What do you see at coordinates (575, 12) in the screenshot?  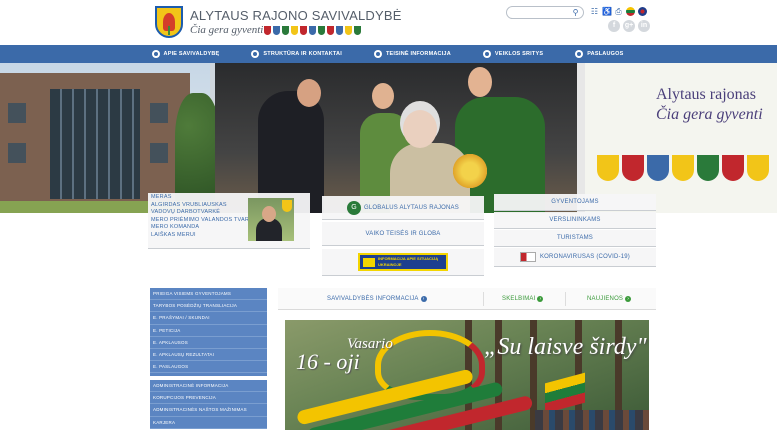 I see `search-icon: ⚲` at bounding box center [575, 12].